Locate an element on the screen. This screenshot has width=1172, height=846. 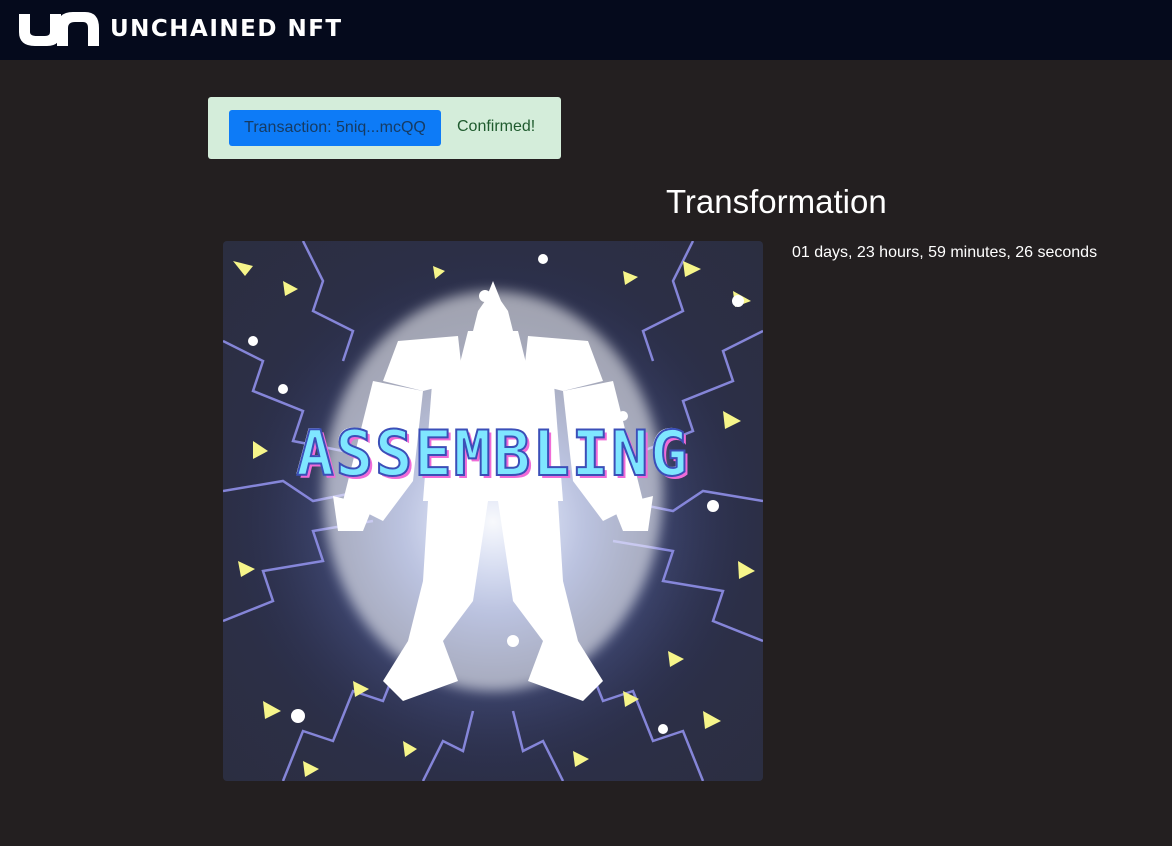
confirmation-status: Confirmed! is located at coordinates (496, 126).